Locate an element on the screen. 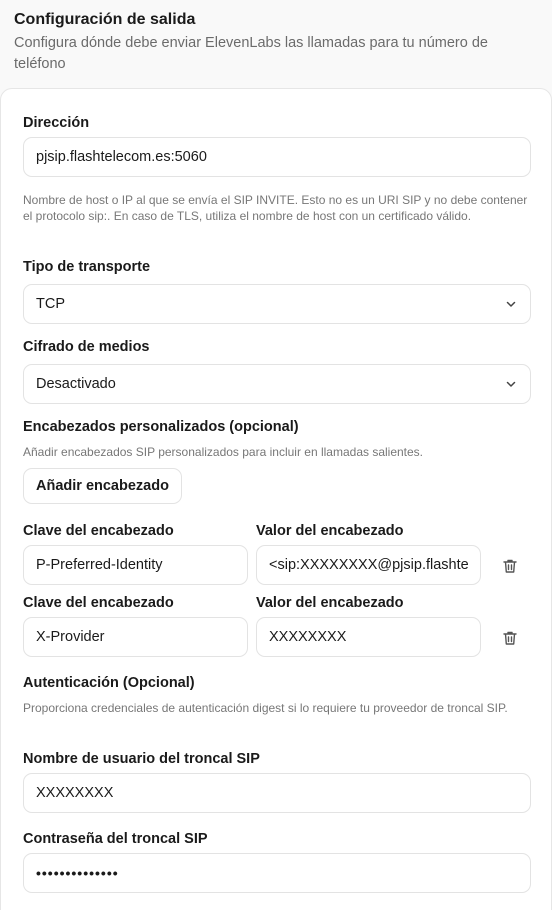 The height and width of the screenshot is (910, 552). header-key-value: X-Provider is located at coordinates (70, 637).